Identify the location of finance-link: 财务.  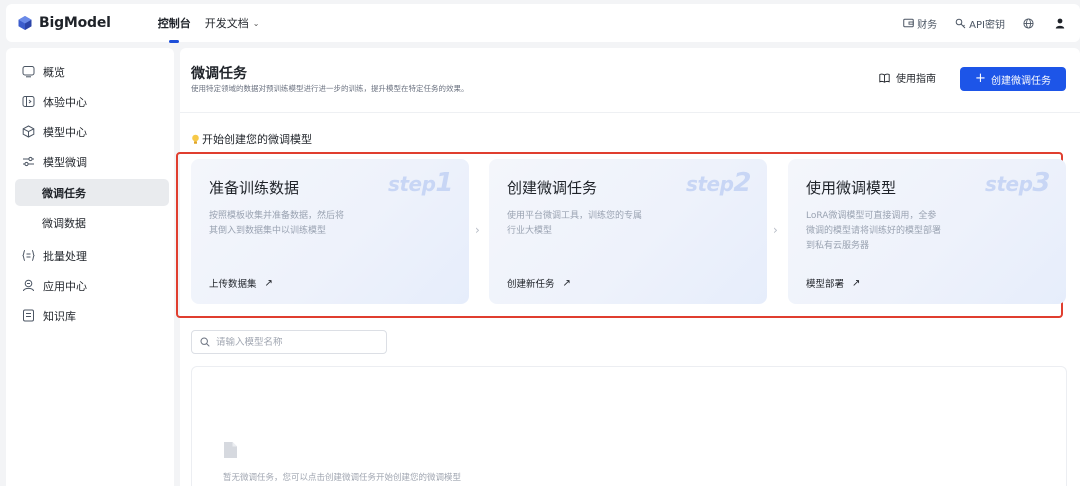
(920, 23).